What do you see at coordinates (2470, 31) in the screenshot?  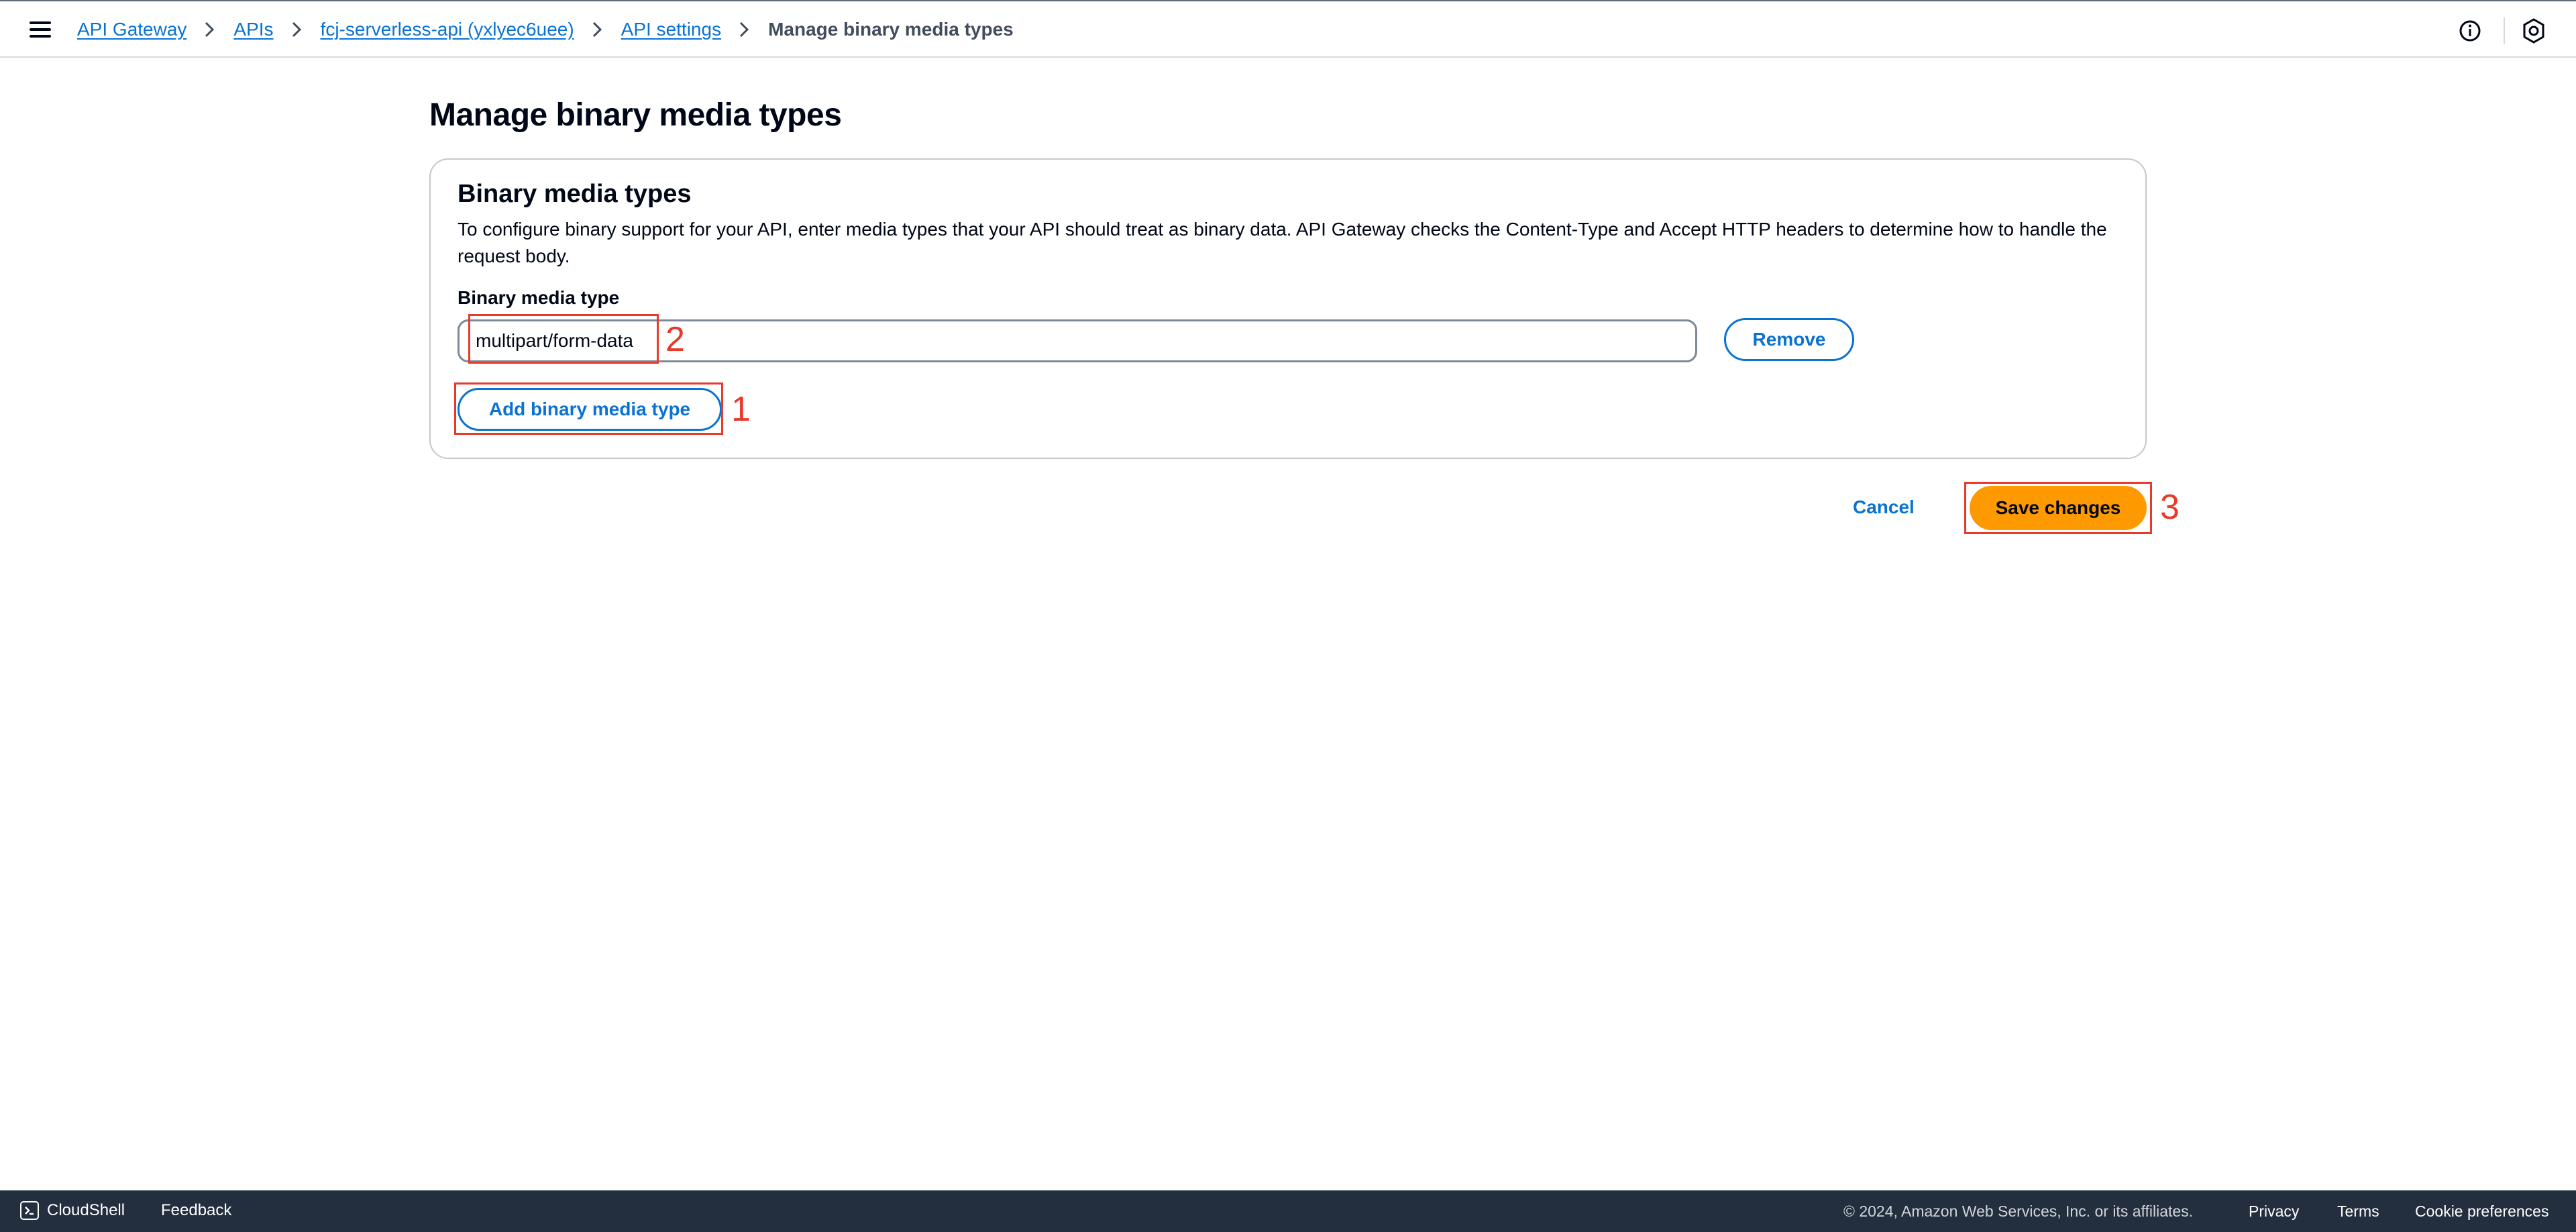 I see `info-icon` at bounding box center [2470, 31].